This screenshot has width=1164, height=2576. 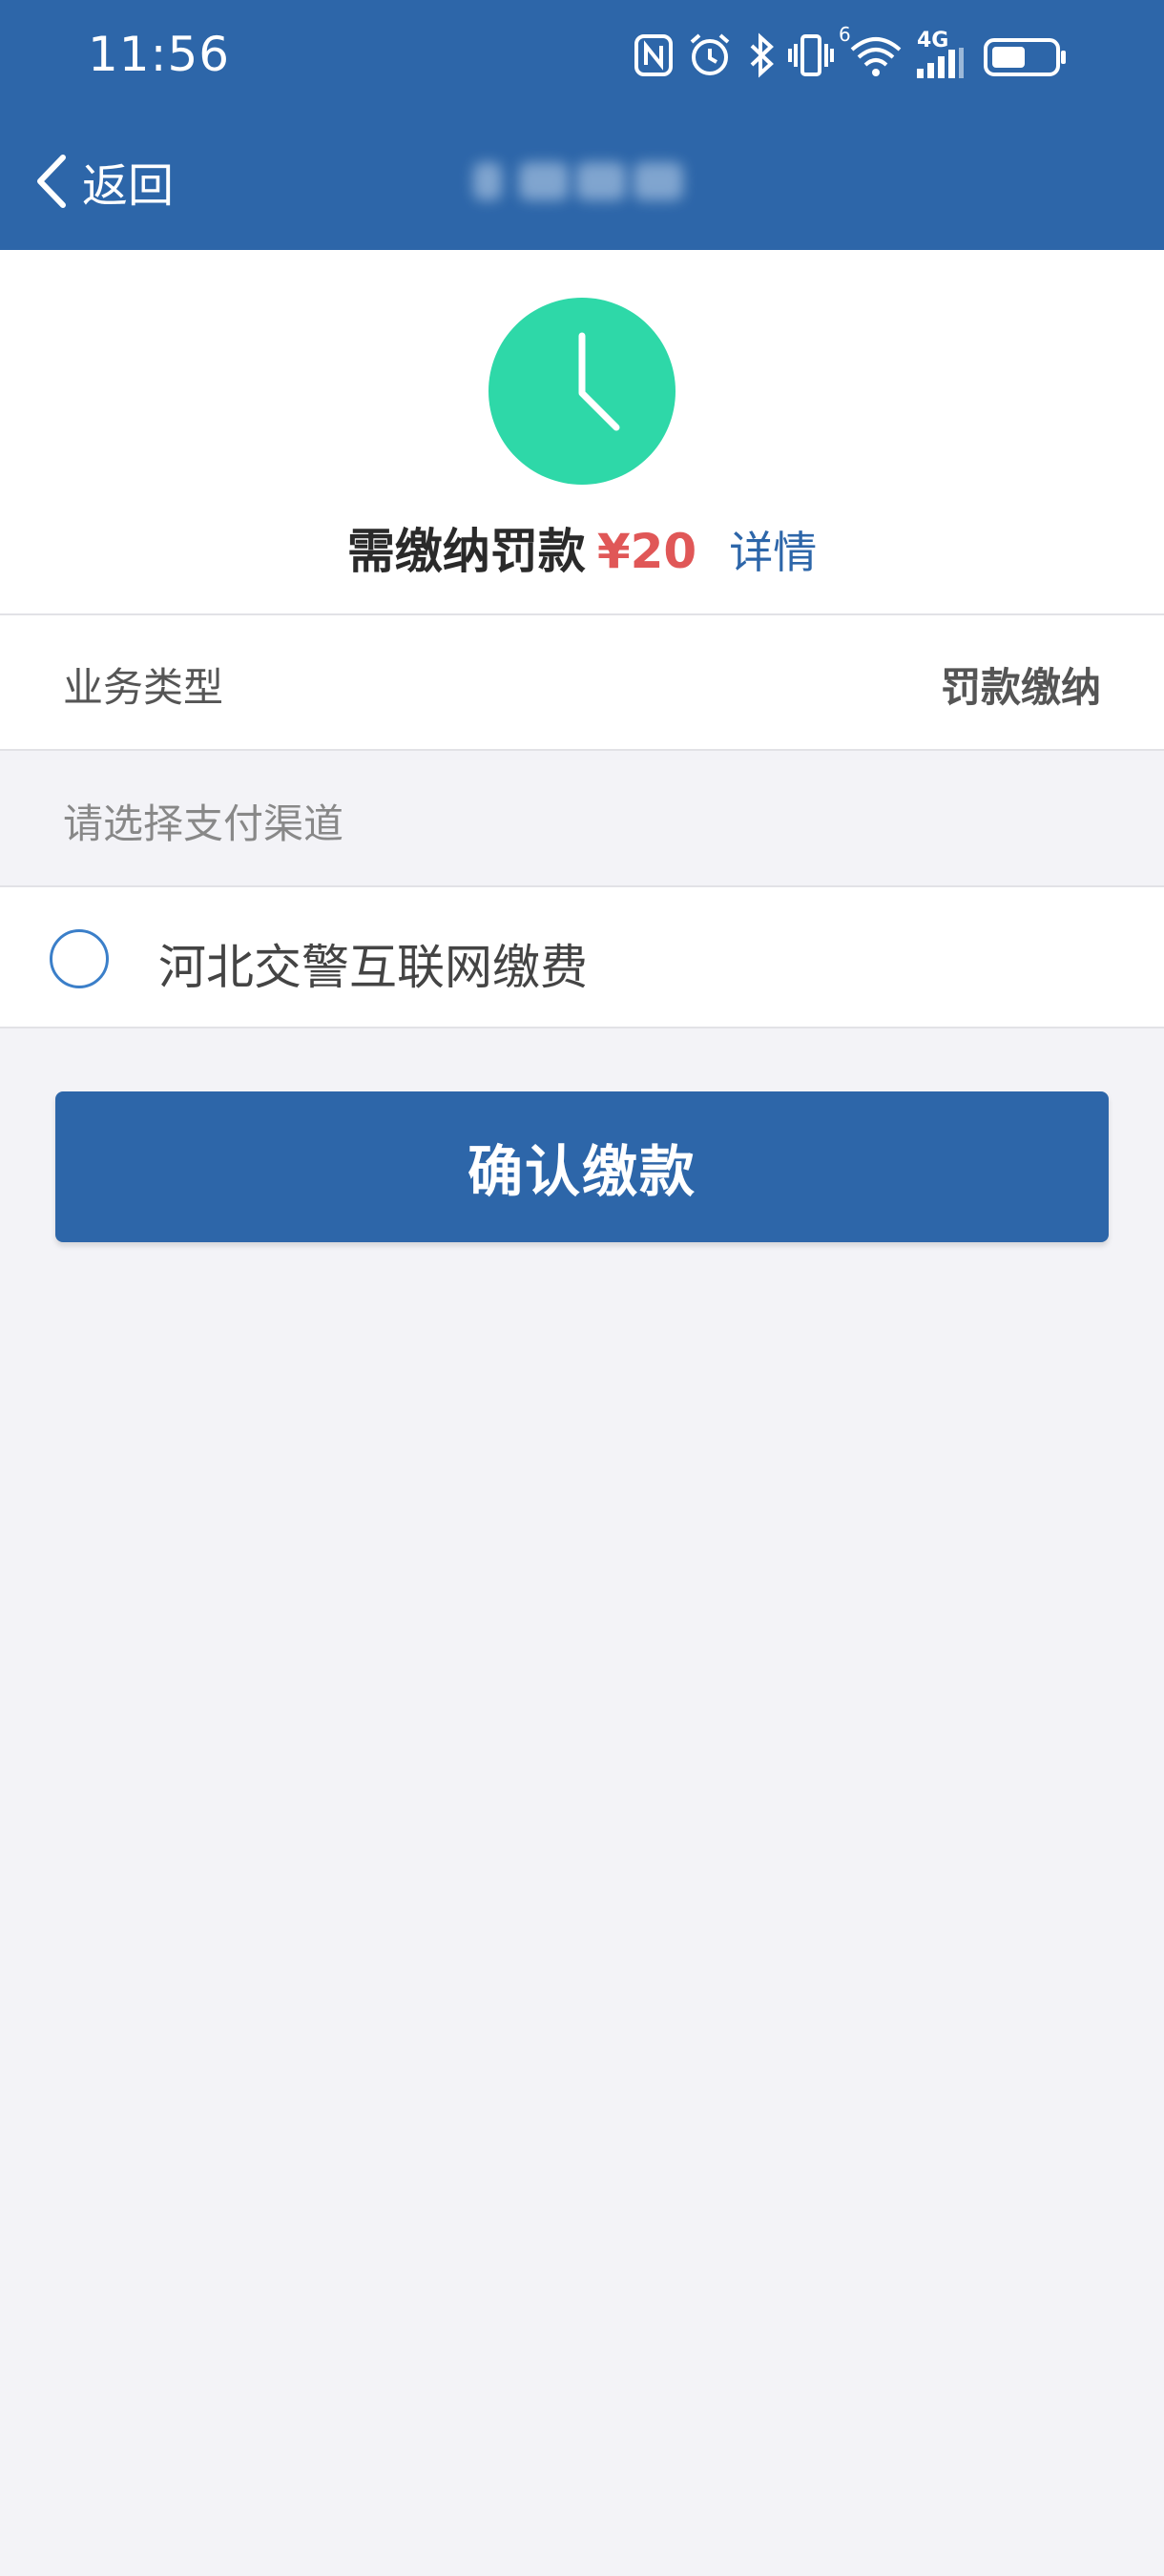 I want to click on alarm-icon, so click(x=710, y=54).